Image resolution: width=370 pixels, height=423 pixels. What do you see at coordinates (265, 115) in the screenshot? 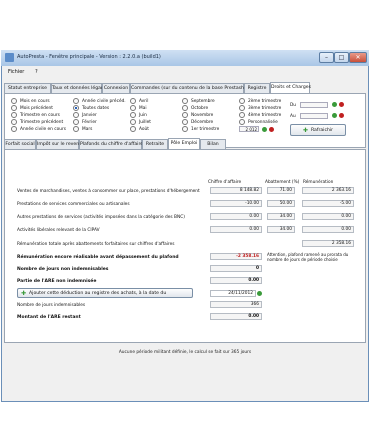
I see `radio-label: 4ème trimestre` at bounding box center [265, 115].